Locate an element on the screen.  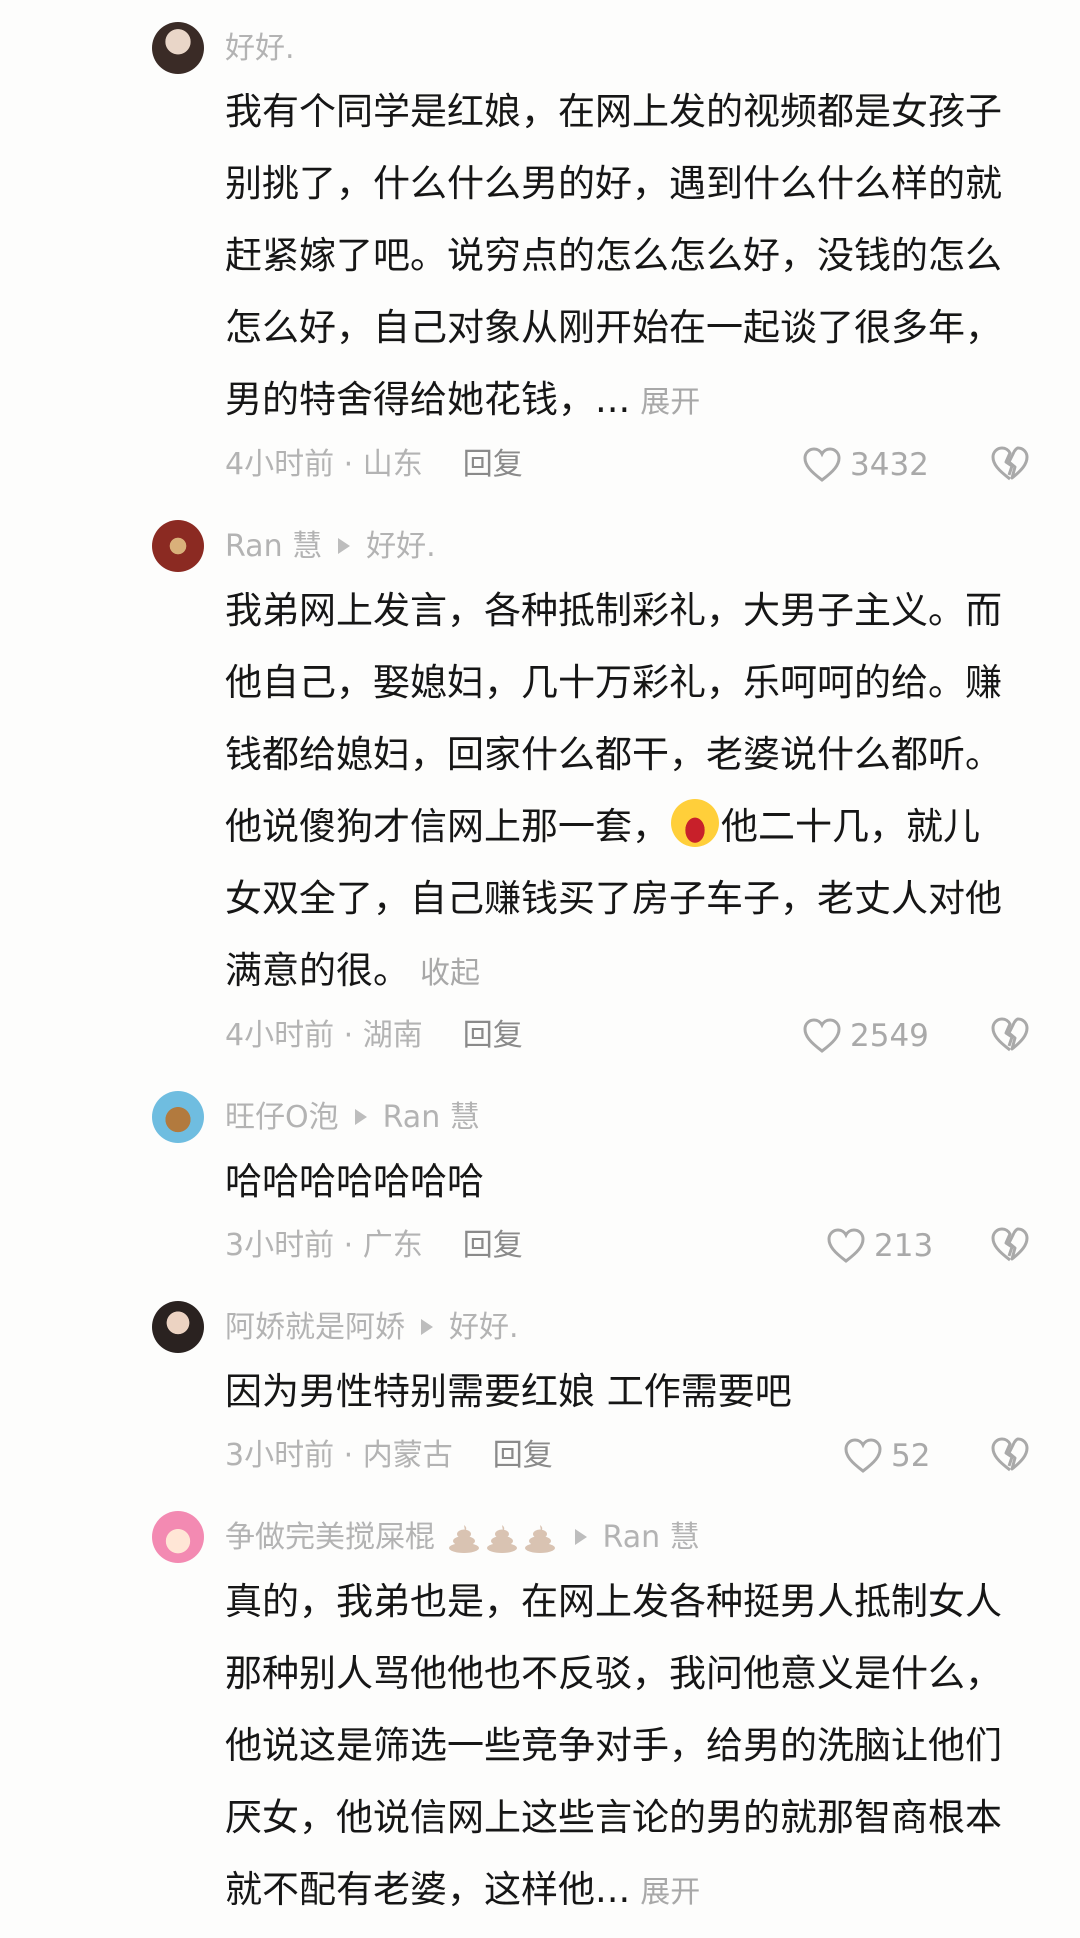
comment-header: 阿娇就是阿娇 好好. is located at coordinates (372, 1328).